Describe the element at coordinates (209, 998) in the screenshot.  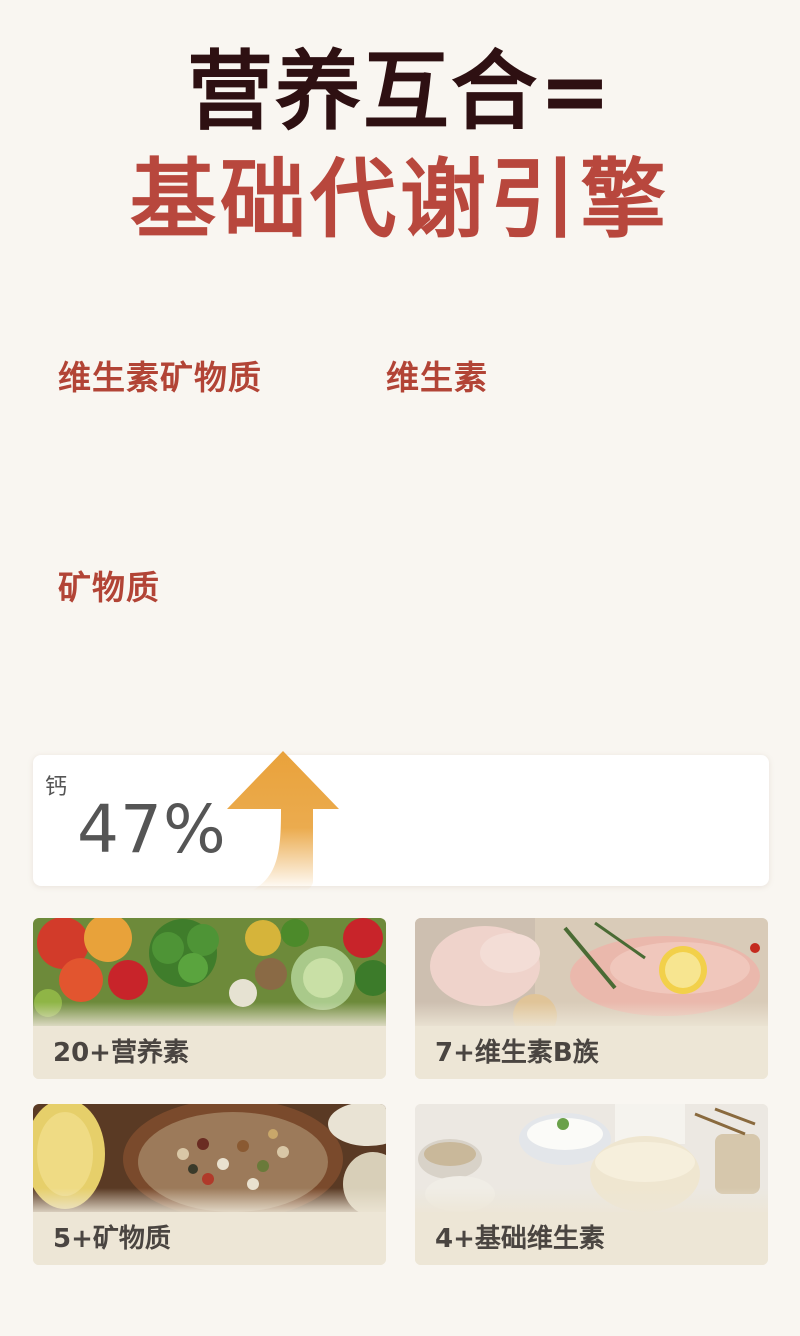
I see `tile-nutrients: 20+营养素` at that location.